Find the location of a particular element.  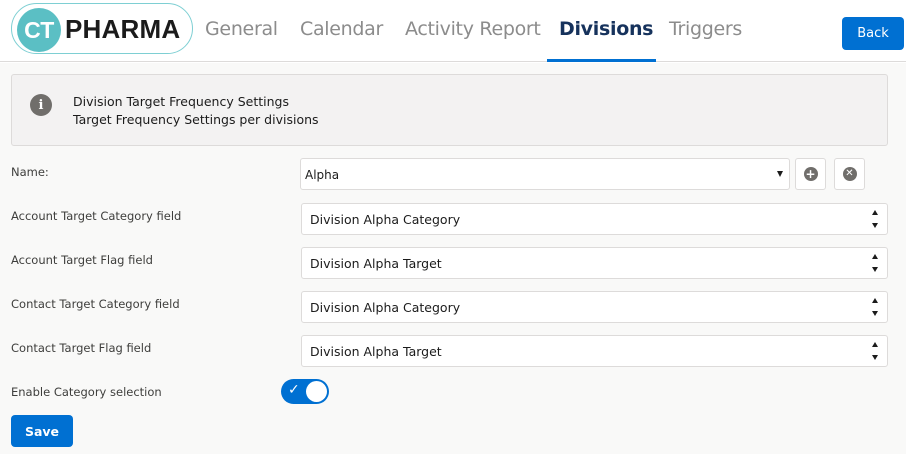

name-select-value: Alpha is located at coordinates (322, 175).